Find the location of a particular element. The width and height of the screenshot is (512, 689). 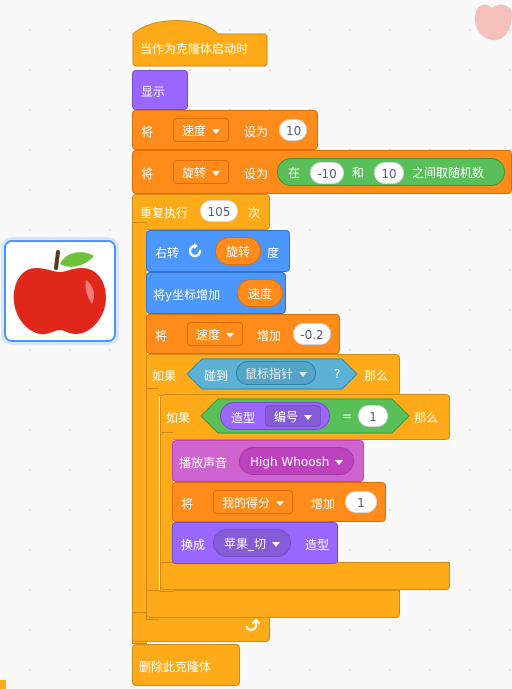

delete-clone-block: 删除此克隆体 is located at coordinates (186, 665).